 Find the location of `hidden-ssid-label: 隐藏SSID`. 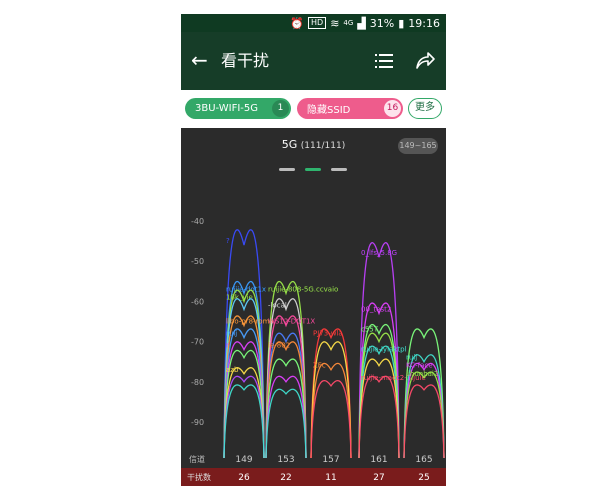

hidden-ssid-label: 隐藏SSID is located at coordinates (329, 110).